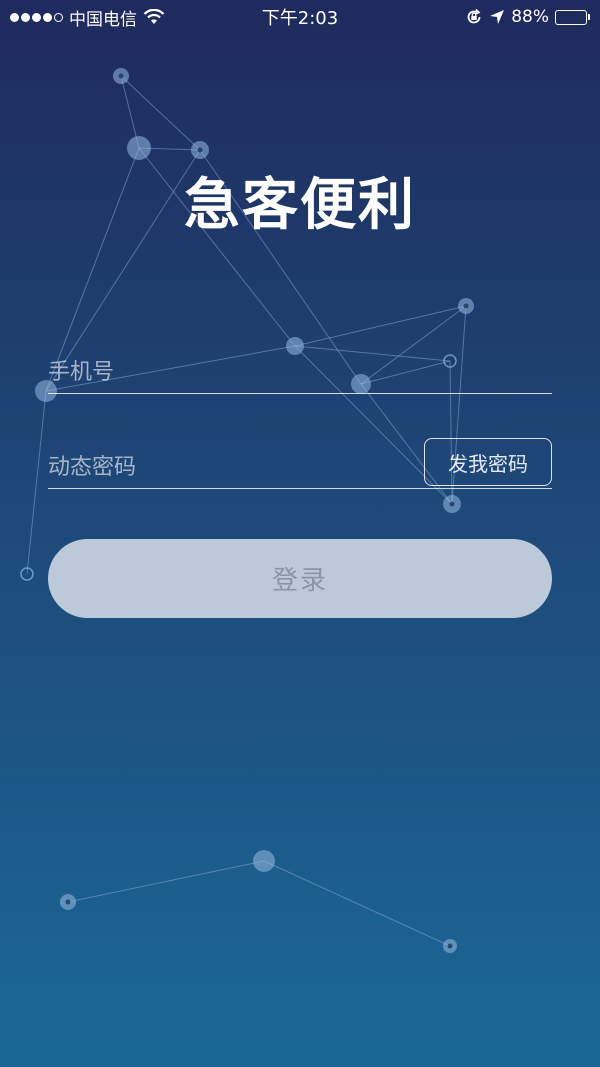  I want to click on rotation-lock-icon, so click(474, 16).